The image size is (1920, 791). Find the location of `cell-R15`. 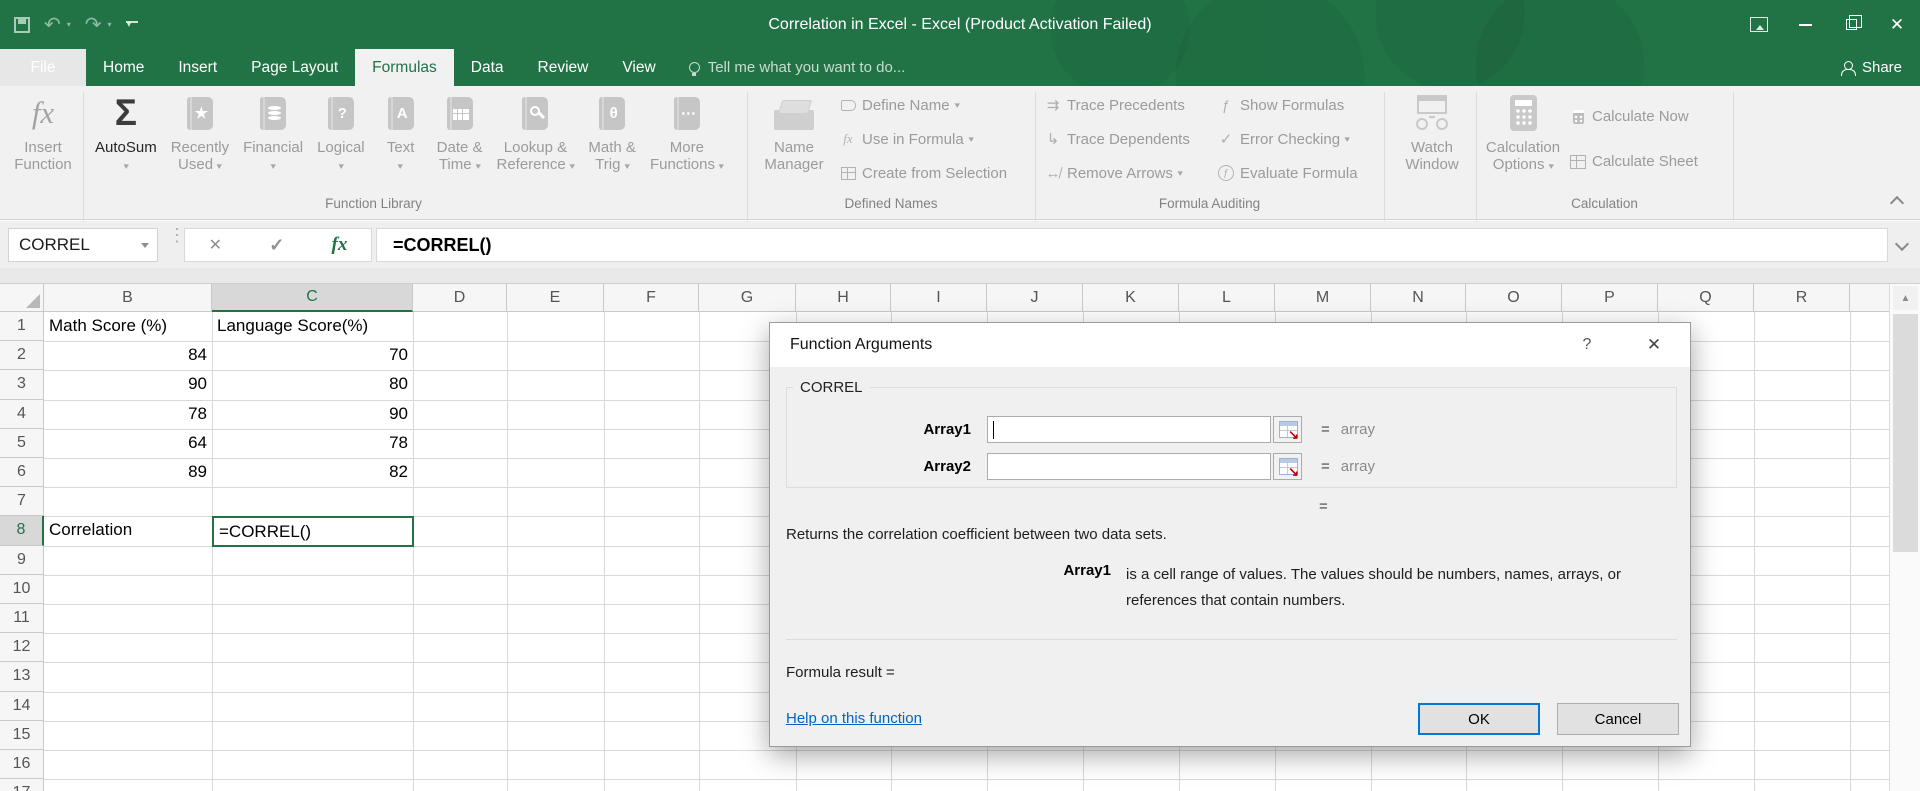

cell-R15 is located at coordinates (1802, 735).